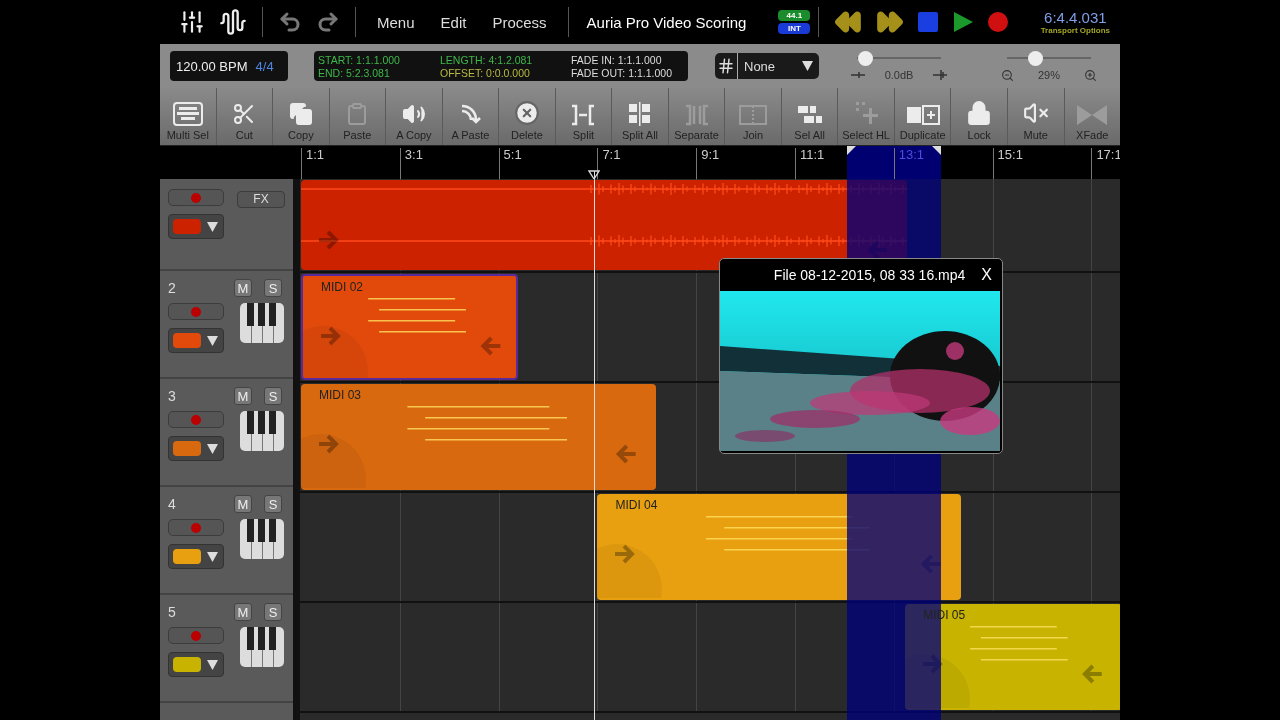 Image resolution: width=1280 pixels, height=720 pixels. Describe the element at coordinates (778, 66) in the screenshot. I see `snap-select: None` at that location.